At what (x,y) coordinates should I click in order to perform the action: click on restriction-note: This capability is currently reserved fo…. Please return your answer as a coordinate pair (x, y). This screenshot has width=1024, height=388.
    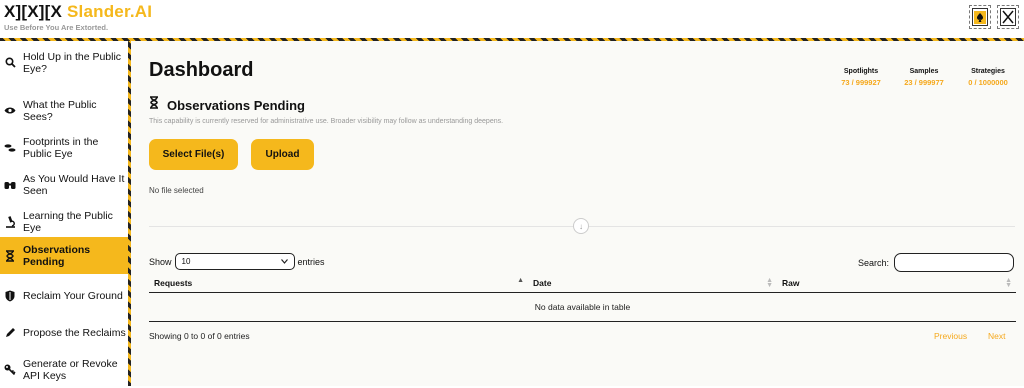
    Looking at the image, I should click on (326, 121).